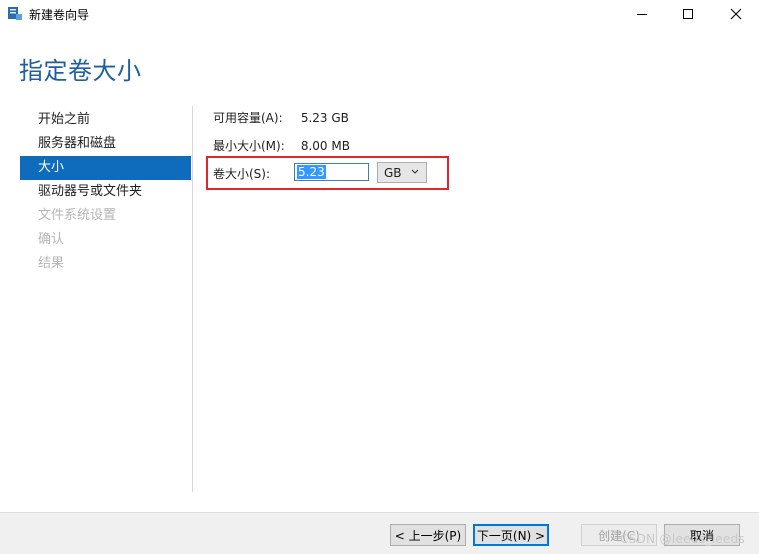 Image resolution: width=759 pixels, height=554 pixels. Describe the element at coordinates (242, 174) in the screenshot. I see `volume-size-label: 卷大小(S):` at that location.